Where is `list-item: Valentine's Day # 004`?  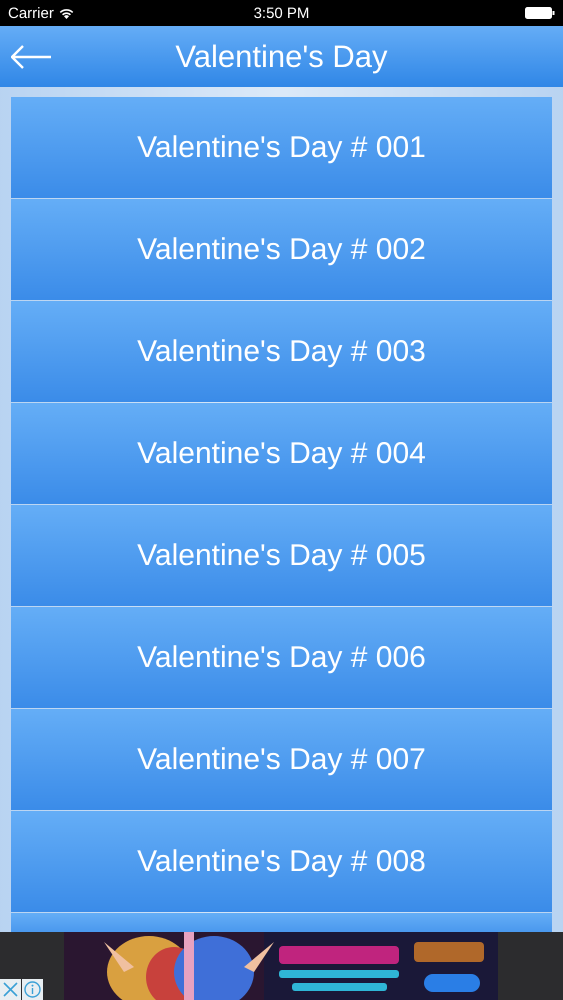 list-item: Valentine's Day # 004 is located at coordinates (281, 453).